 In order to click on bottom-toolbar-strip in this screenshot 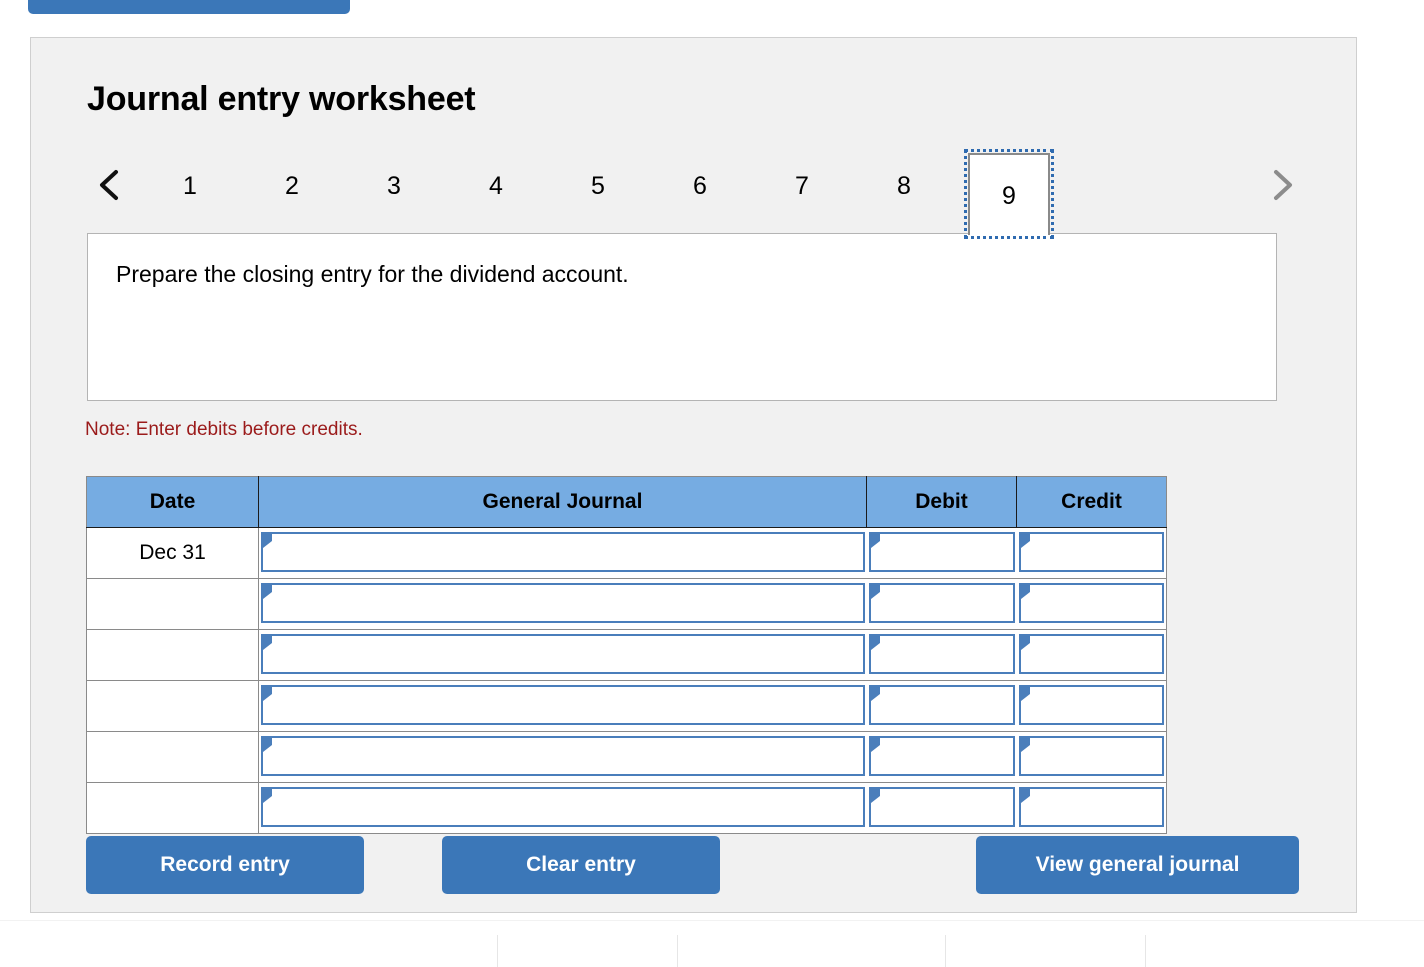, I will do `click(712, 943)`.